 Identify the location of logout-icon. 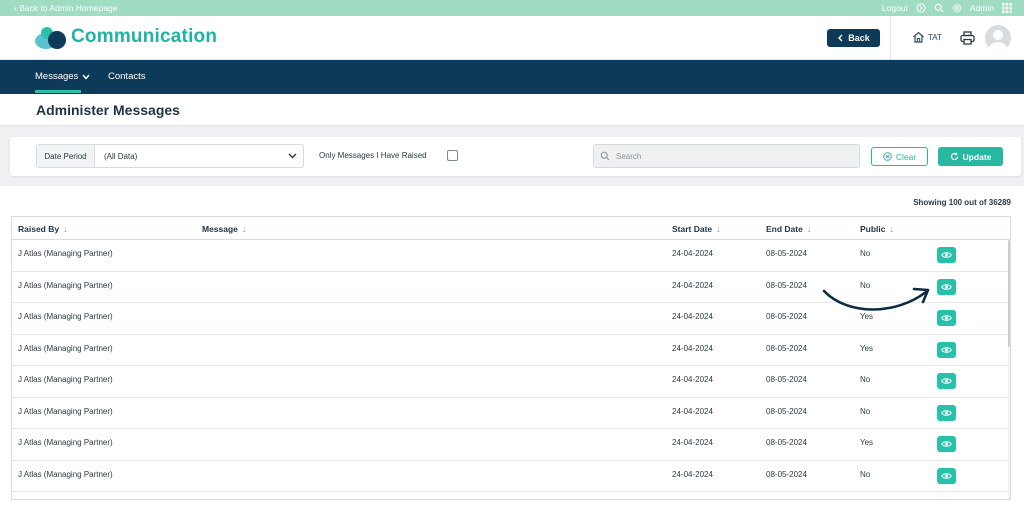
(921, 8).